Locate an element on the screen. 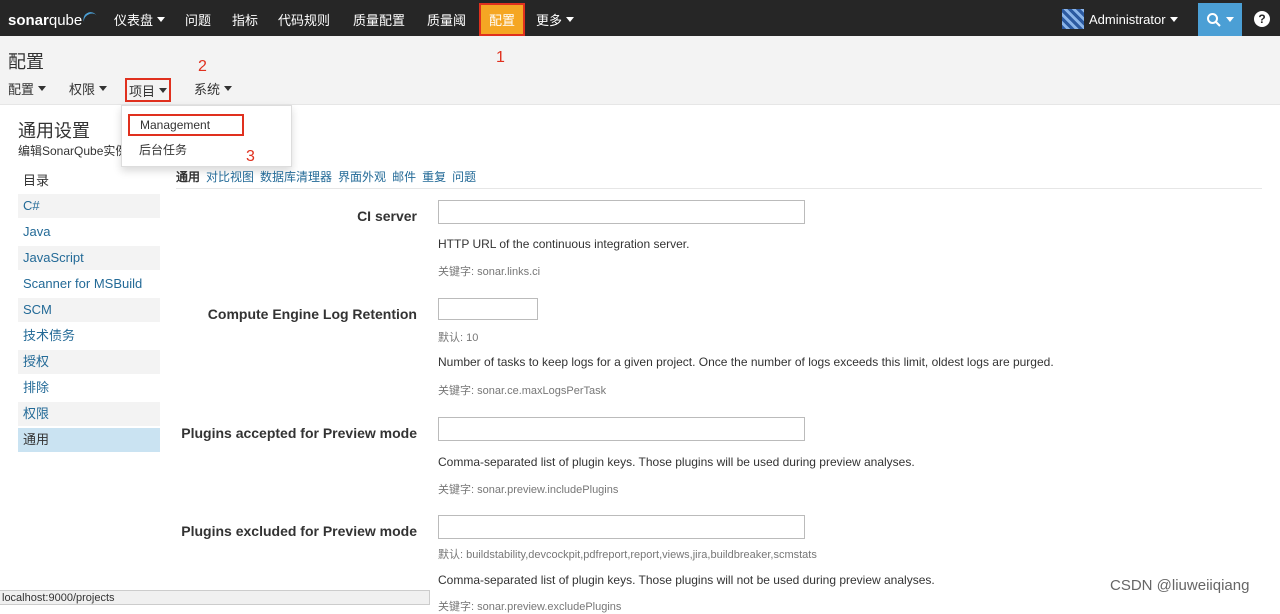 The height and width of the screenshot is (614, 1280). field-key: 关键字: sonar.preview.excludePlugins is located at coordinates (530, 607).